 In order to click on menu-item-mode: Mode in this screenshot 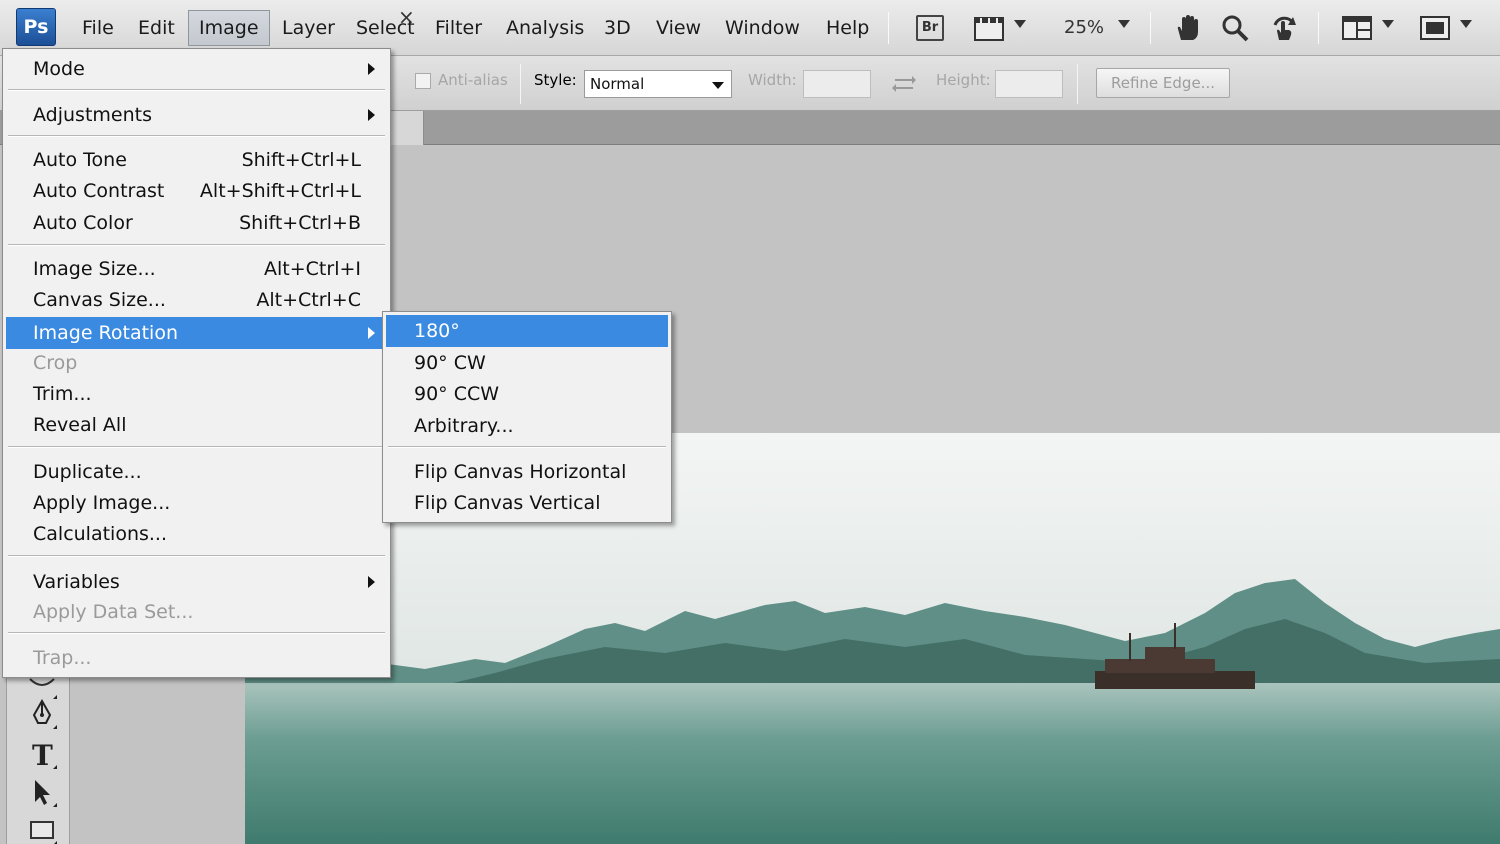, I will do `click(196, 69)`.